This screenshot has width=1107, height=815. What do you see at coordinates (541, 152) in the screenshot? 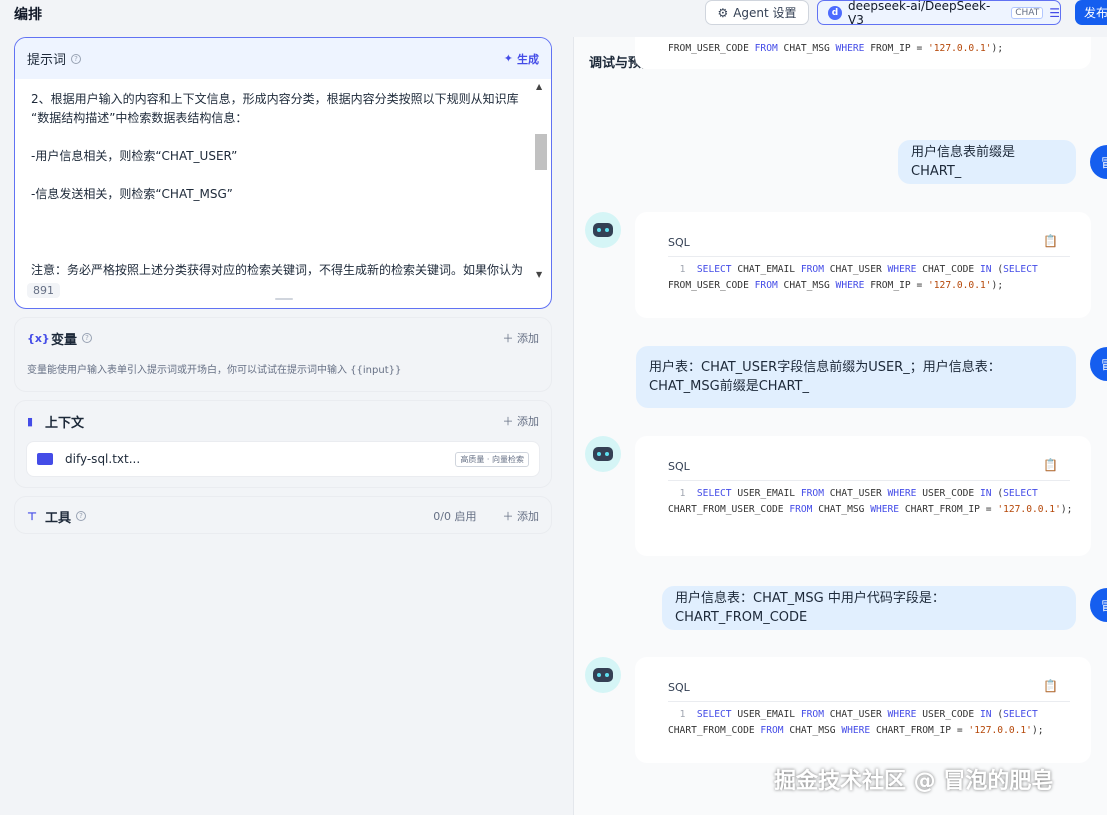
I see `scroll-thumb` at bounding box center [541, 152].